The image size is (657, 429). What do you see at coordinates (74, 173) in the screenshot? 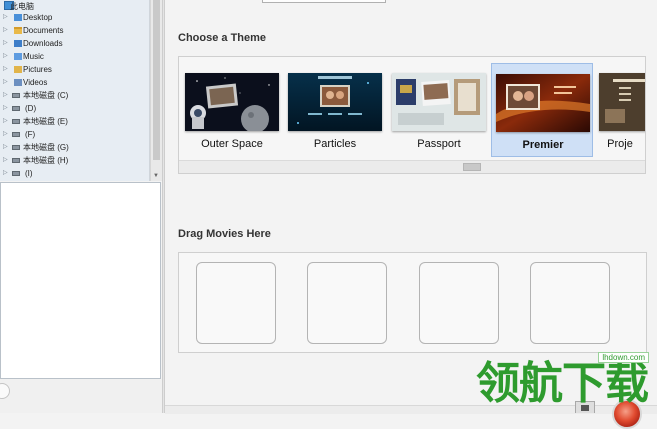
I see `tree-item-drive-i: ▷ (I)` at bounding box center [74, 173].